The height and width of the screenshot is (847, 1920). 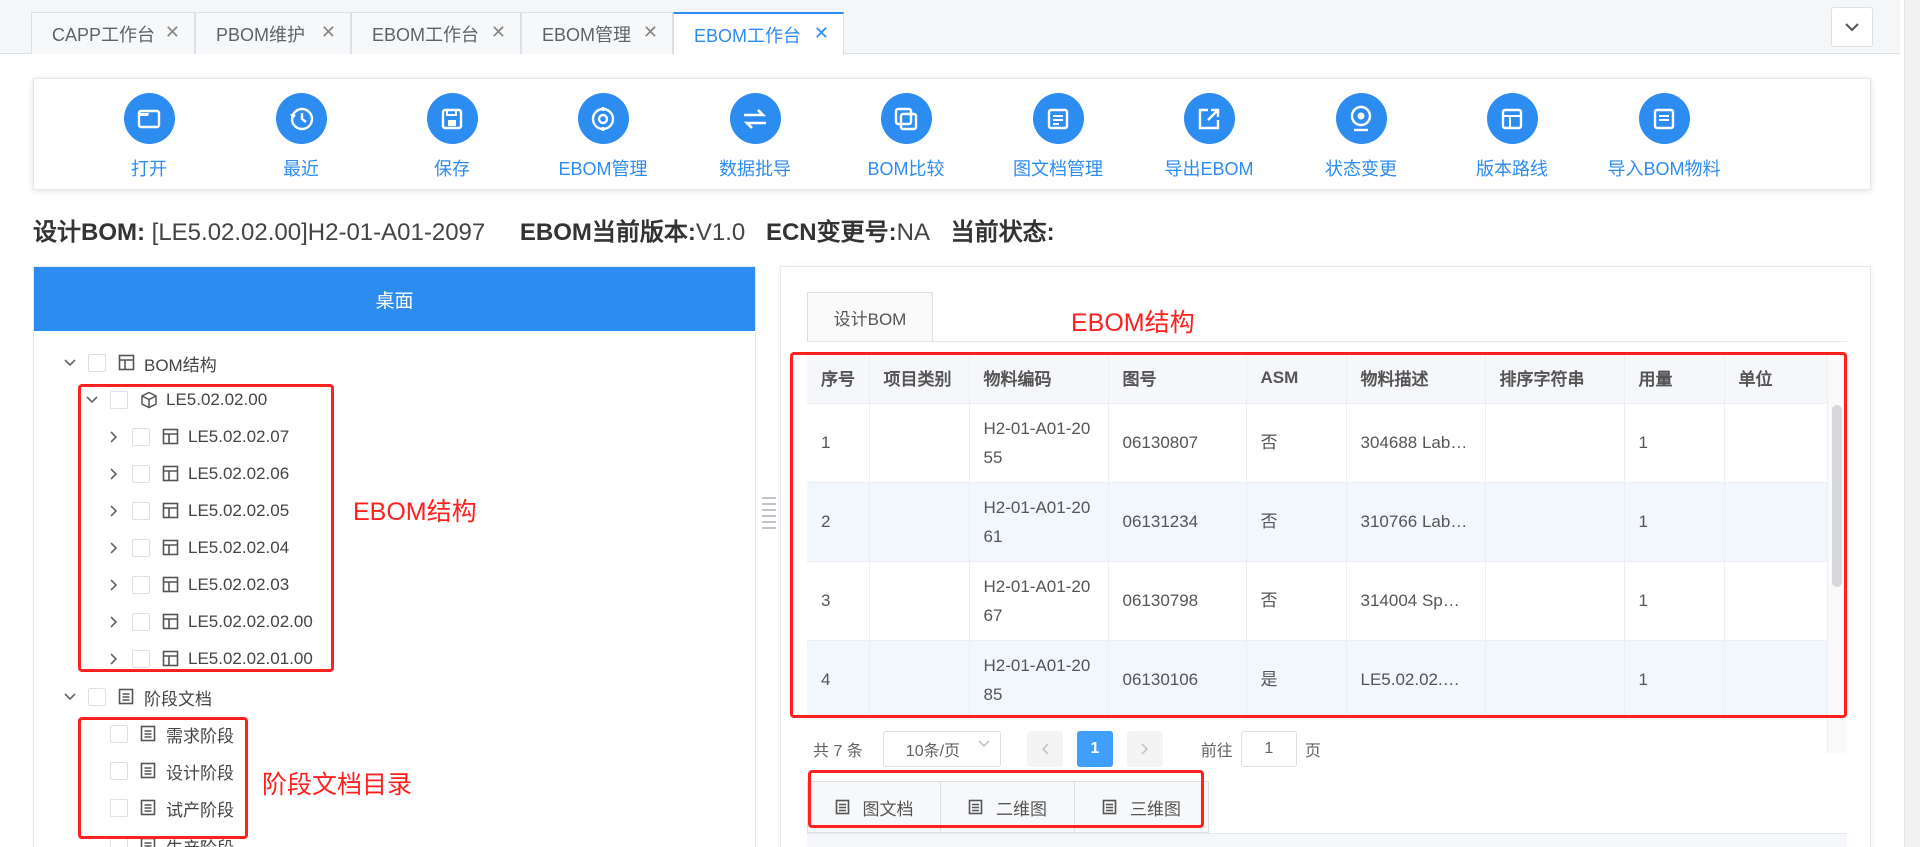 I want to click on toolbar-label: 状态变更, so click(x=1361, y=169).